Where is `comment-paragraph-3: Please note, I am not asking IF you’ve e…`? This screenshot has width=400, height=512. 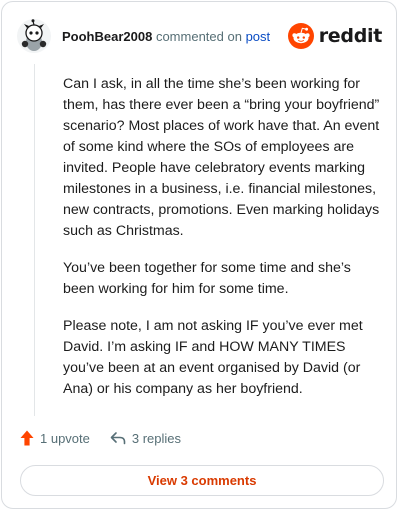 comment-paragraph-3: Please note, I am not asking IF you’ve e… is located at coordinates (213, 357).